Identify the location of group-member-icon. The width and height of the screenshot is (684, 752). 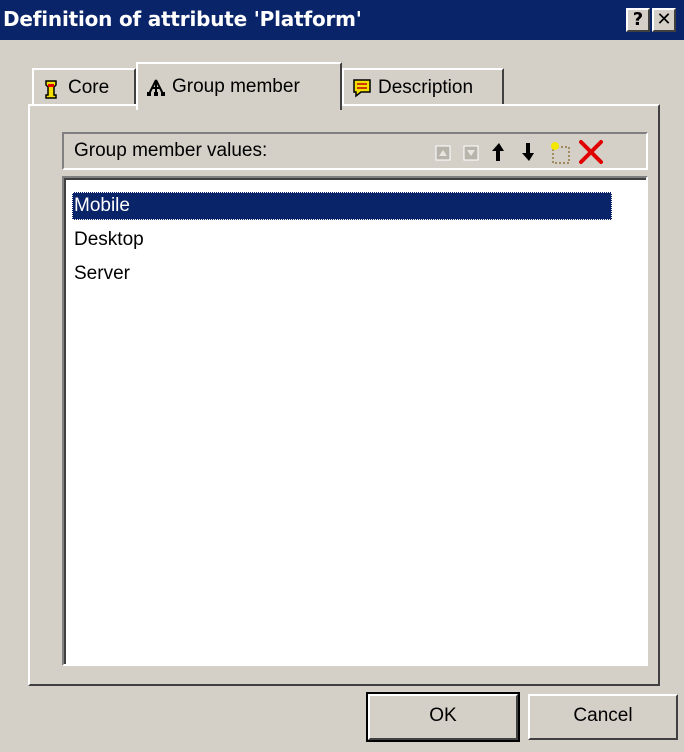
(155, 87).